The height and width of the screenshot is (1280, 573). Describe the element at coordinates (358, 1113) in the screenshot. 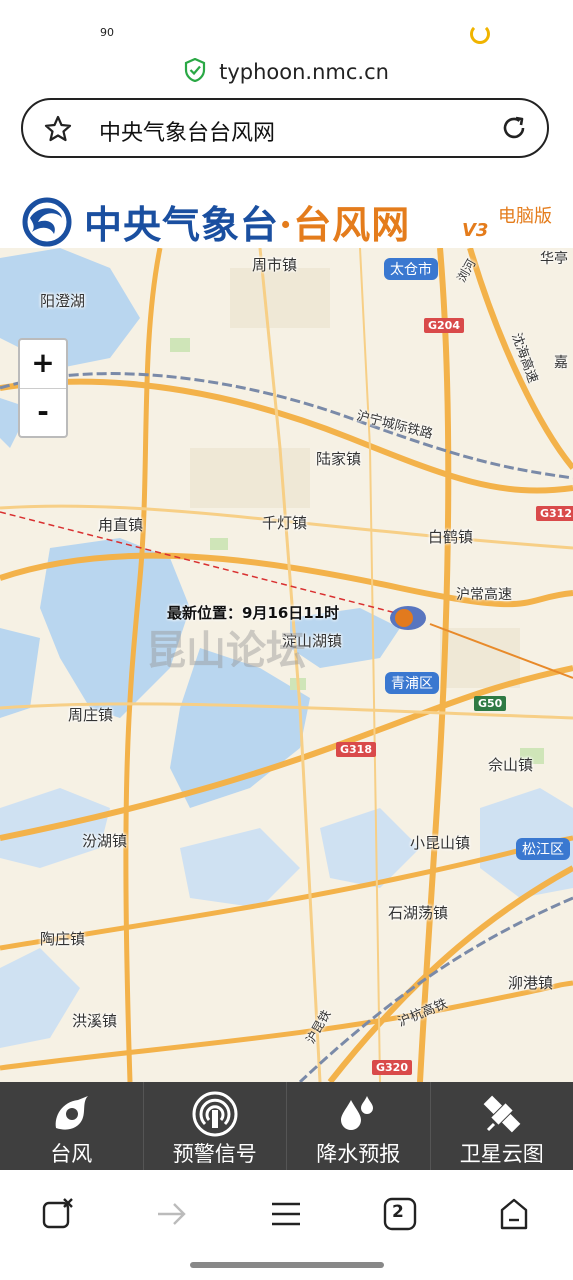

I see `rain-drop-icon` at that location.